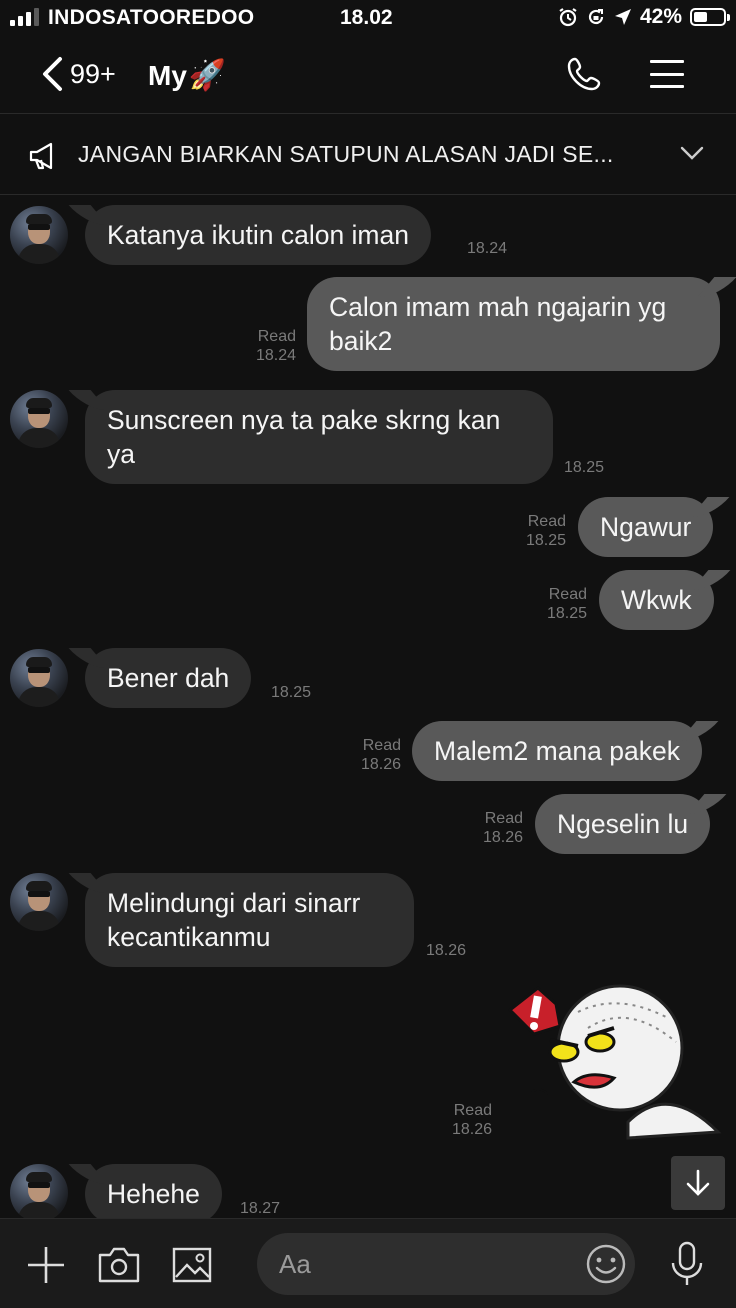  Describe the element at coordinates (692, 153) in the screenshot. I see `chevron-down-icon` at that location.